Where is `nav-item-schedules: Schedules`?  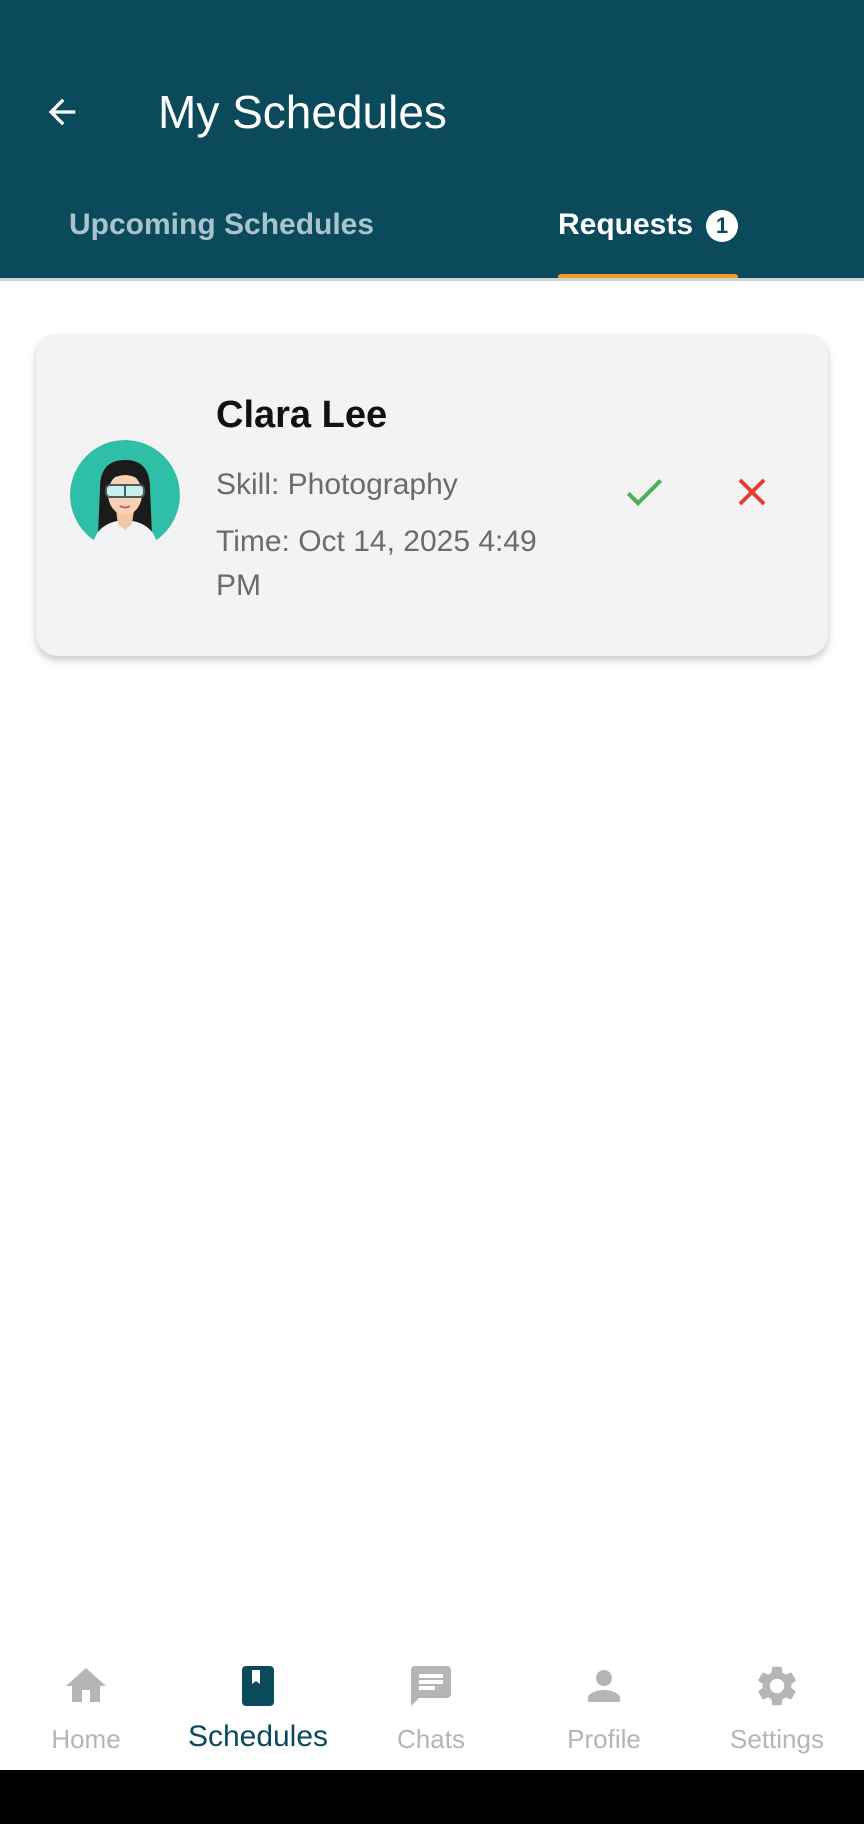
nav-item-schedules: Schedules is located at coordinates (258, 1705).